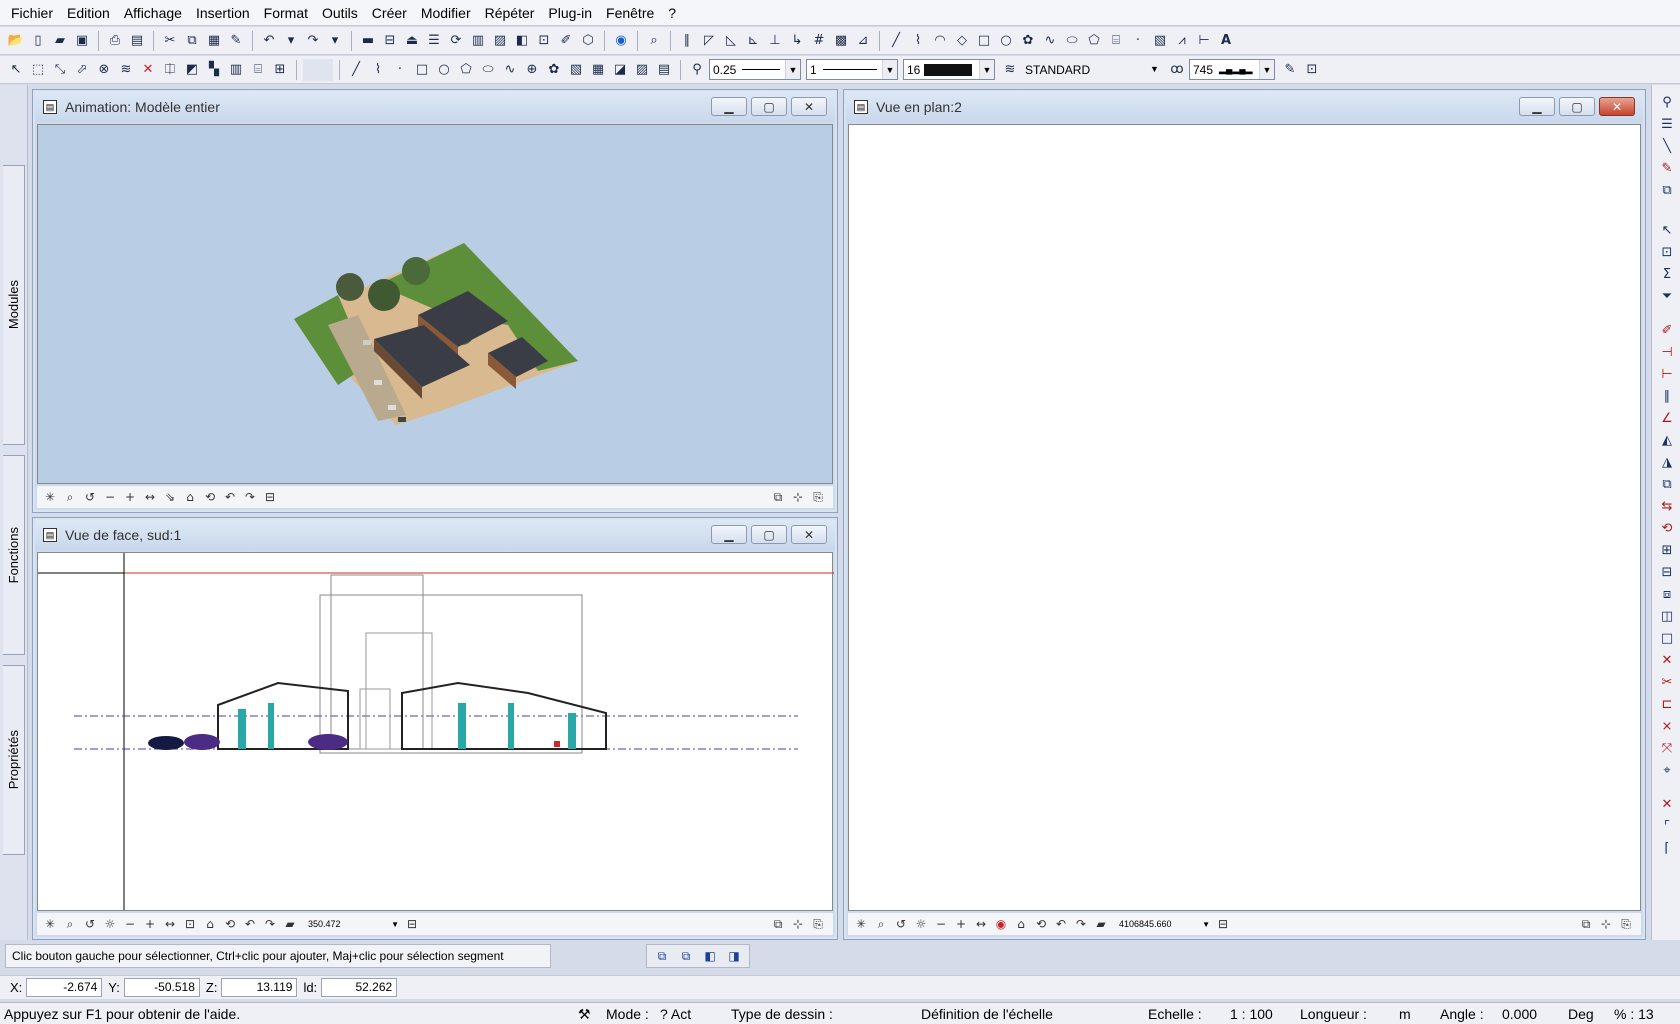  I want to click on navigate-icon: ✳, so click(50, 497).